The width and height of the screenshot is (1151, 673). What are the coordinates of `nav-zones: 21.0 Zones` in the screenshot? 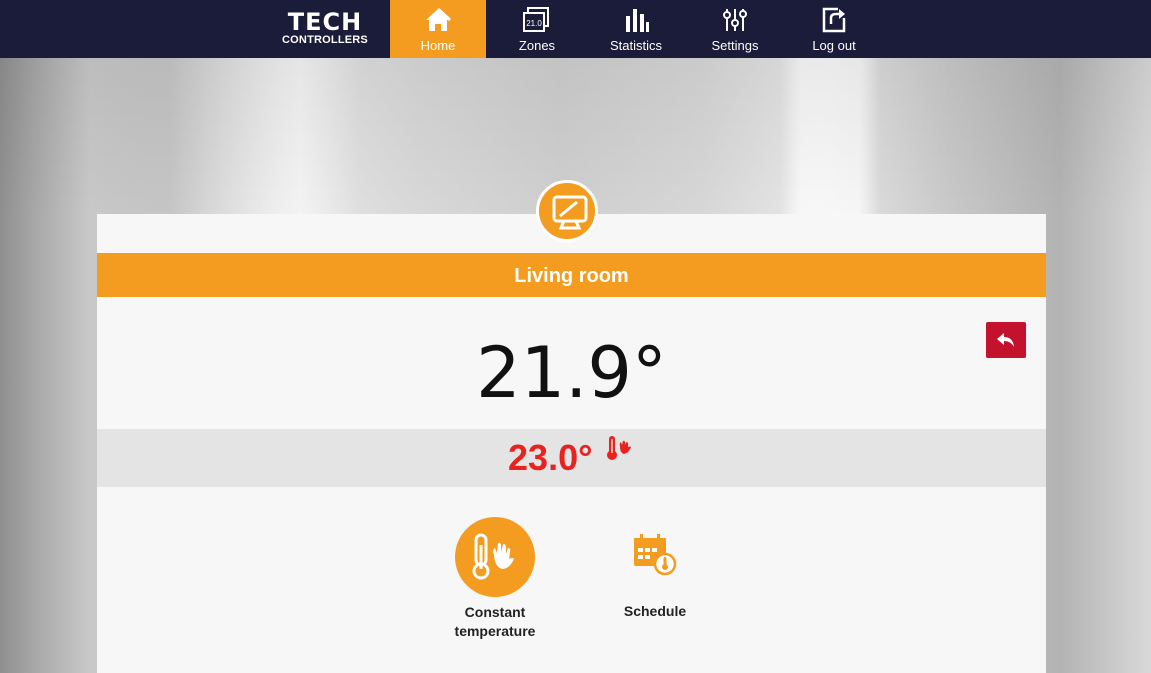 It's located at (537, 29).